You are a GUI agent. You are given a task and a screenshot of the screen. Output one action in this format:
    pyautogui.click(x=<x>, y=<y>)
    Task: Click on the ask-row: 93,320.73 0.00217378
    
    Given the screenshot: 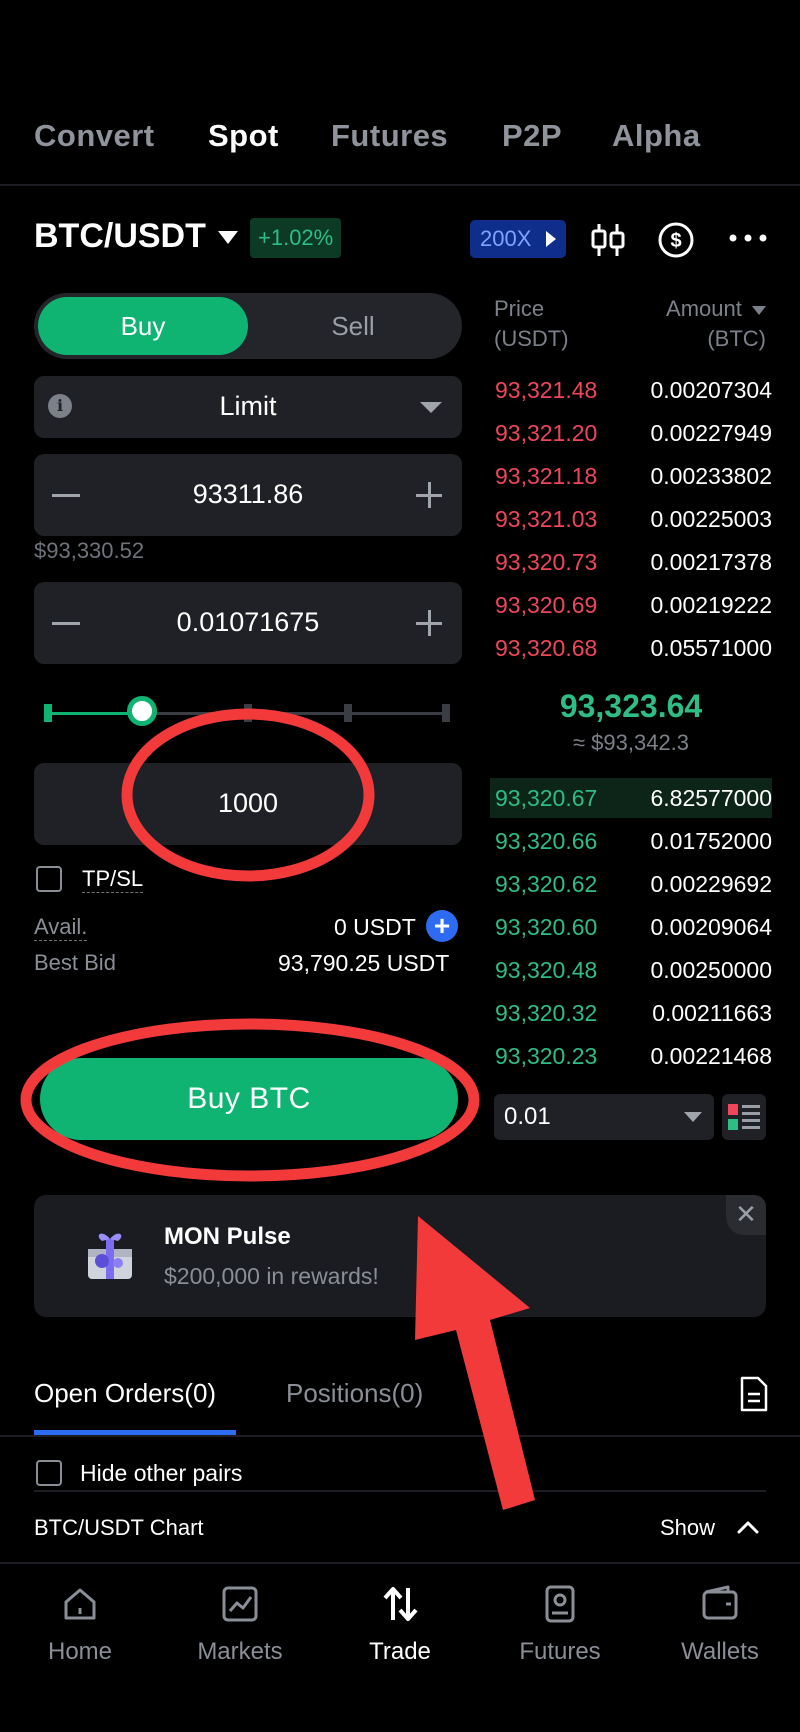 What is the action you would take?
    pyautogui.click(x=631, y=562)
    